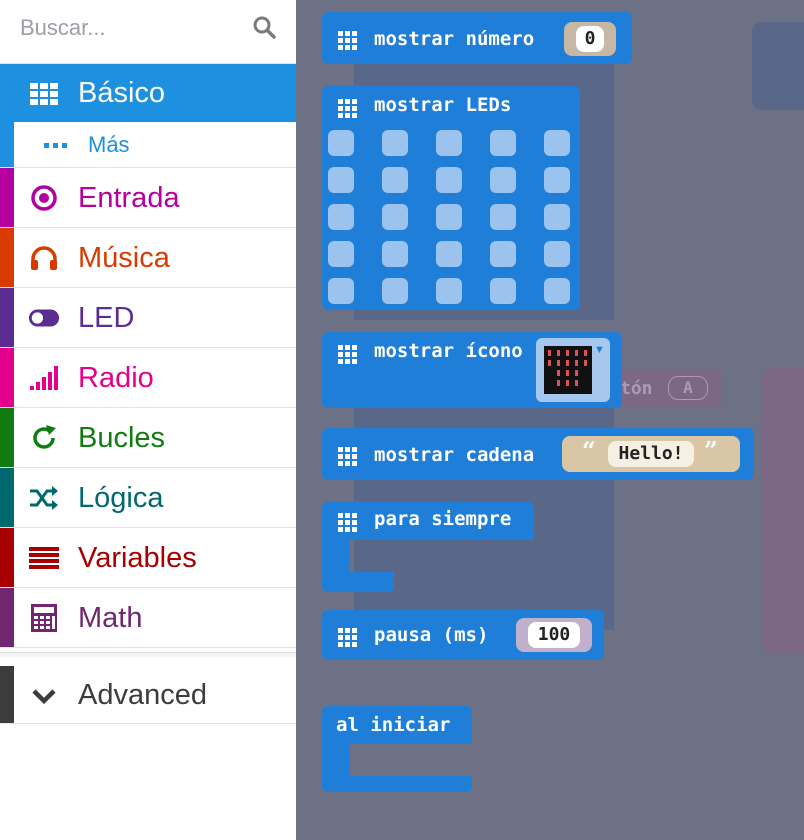 The height and width of the screenshot is (840, 804). What do you see at coordinates (148, 32) in the screenshot?
I see `search-bar` at bounding box center [148, 32].